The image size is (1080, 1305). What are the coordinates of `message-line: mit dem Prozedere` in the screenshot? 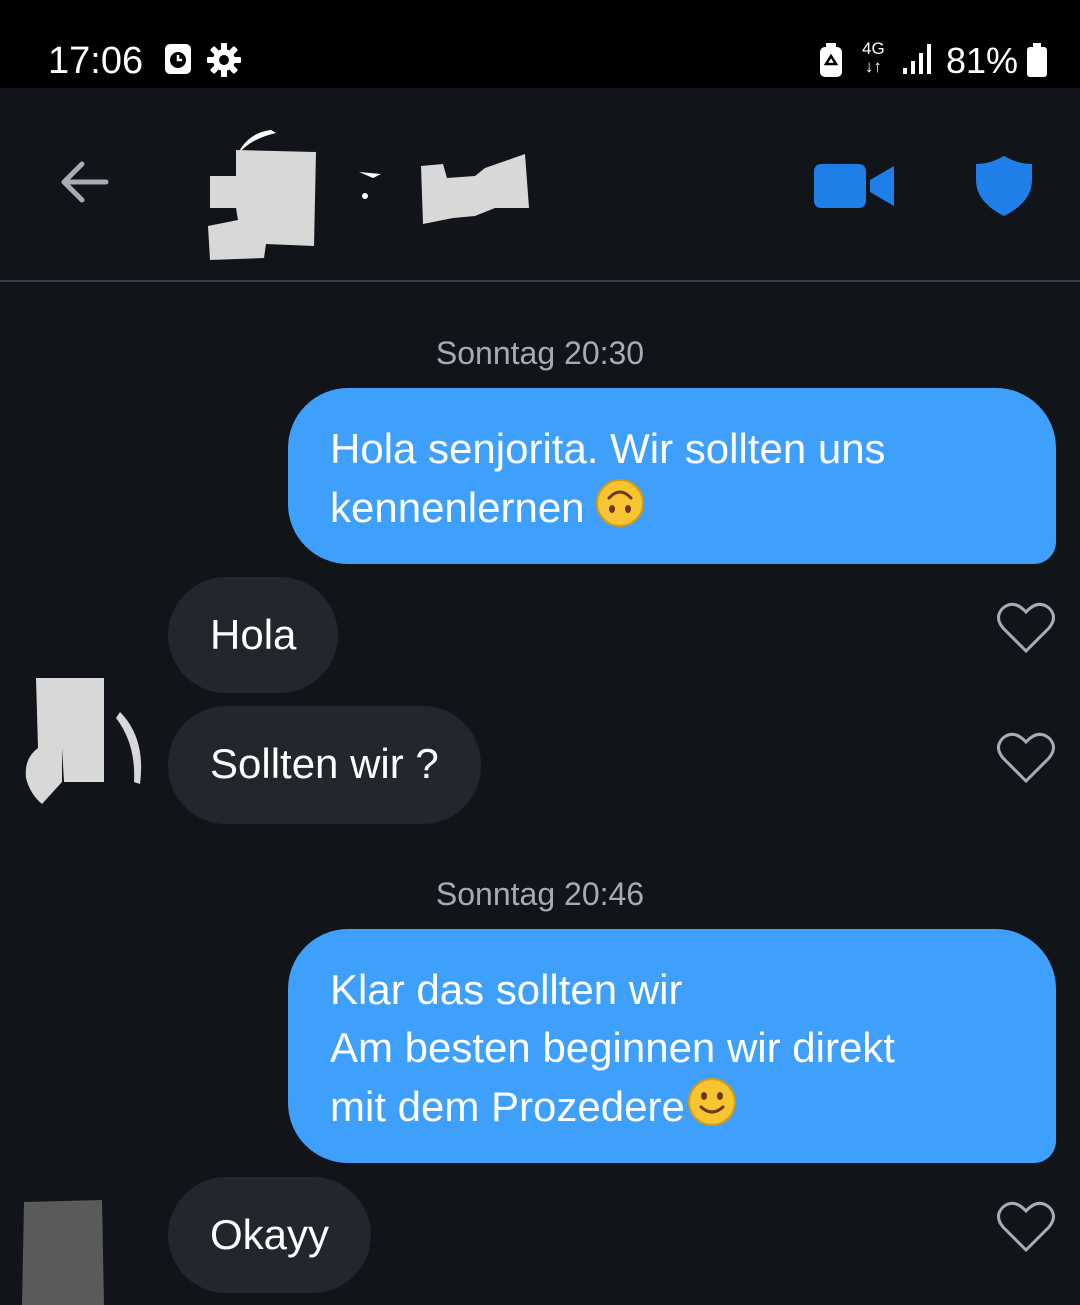 It's located at (507, 1106).